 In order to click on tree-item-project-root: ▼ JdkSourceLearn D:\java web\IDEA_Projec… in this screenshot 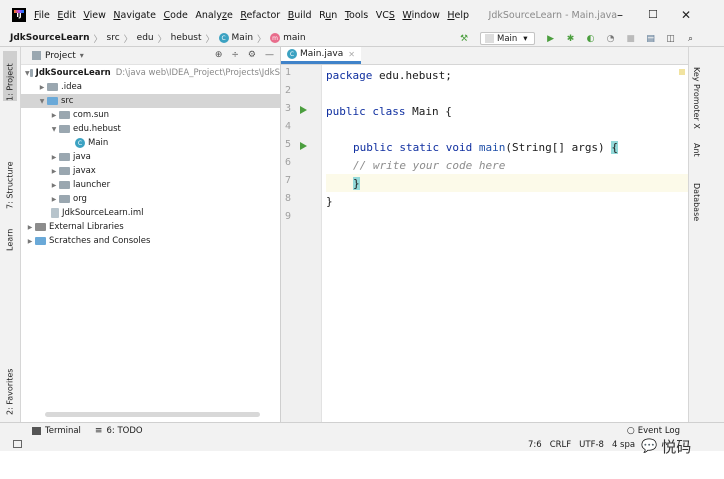, I will do `click(150, 73)`.